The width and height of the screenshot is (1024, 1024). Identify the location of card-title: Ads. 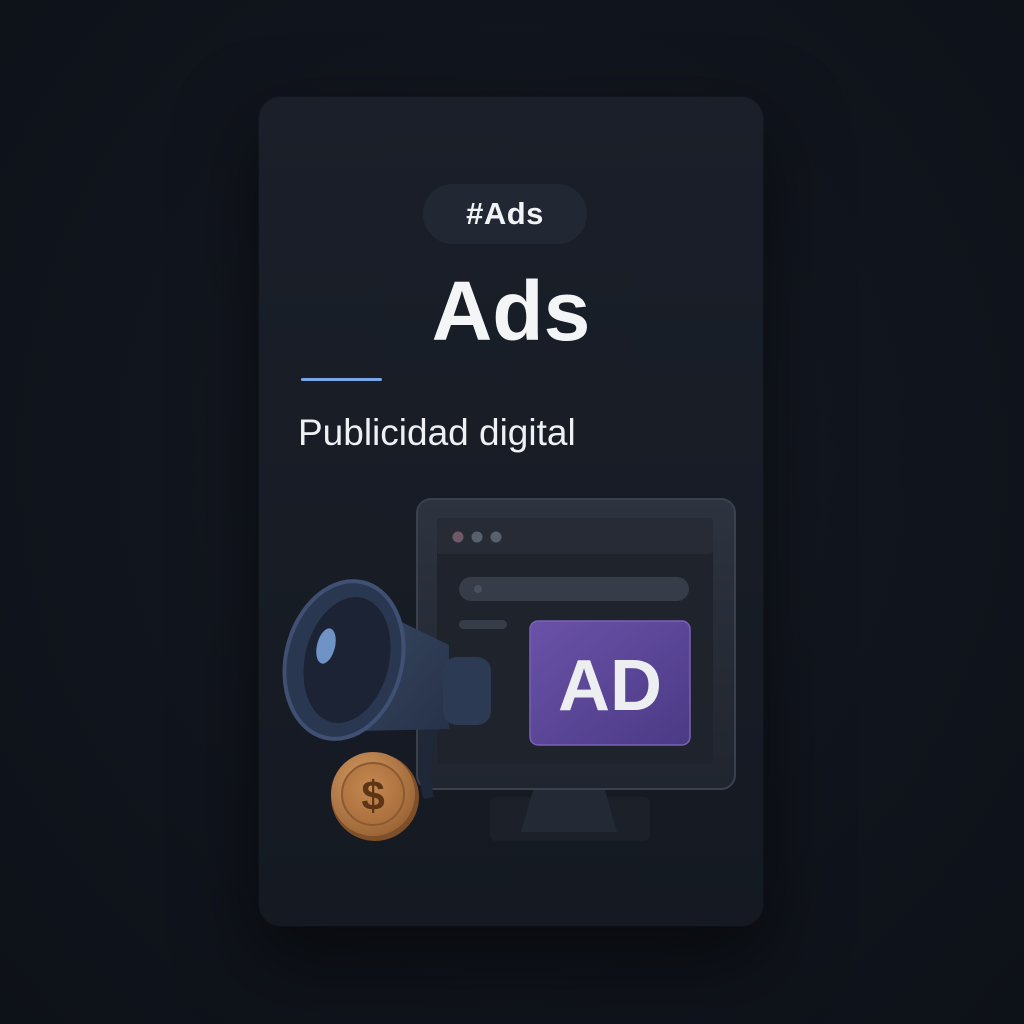
(511, 311).